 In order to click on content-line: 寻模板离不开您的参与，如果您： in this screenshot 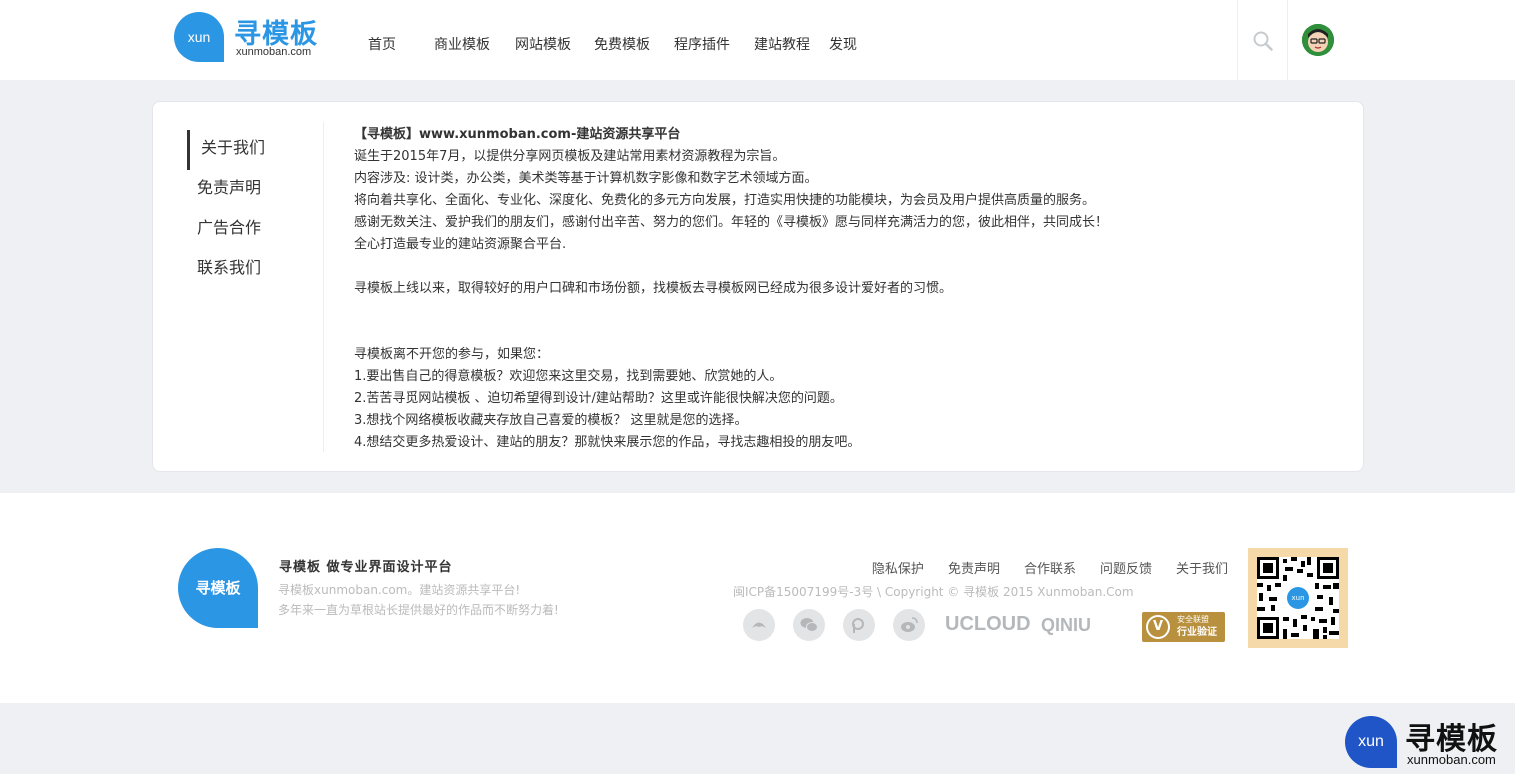, I will do `click(452, 354)`.